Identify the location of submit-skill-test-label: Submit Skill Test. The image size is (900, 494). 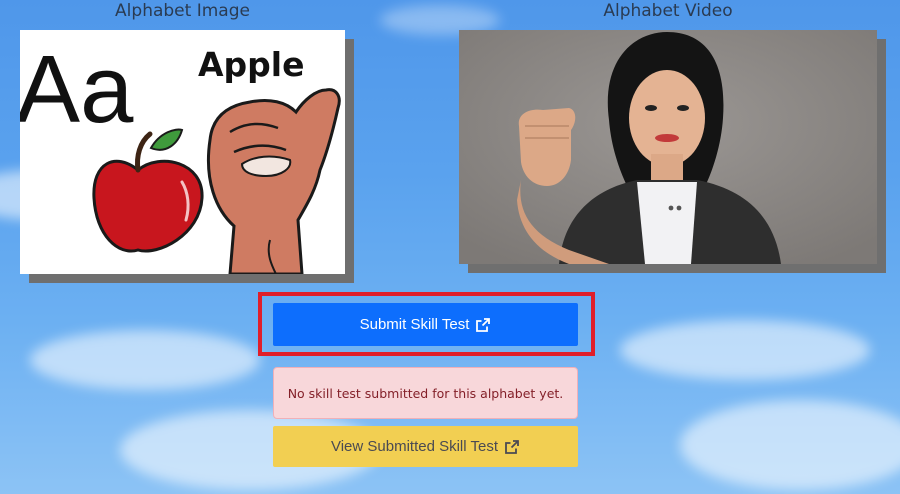
(414, 324).